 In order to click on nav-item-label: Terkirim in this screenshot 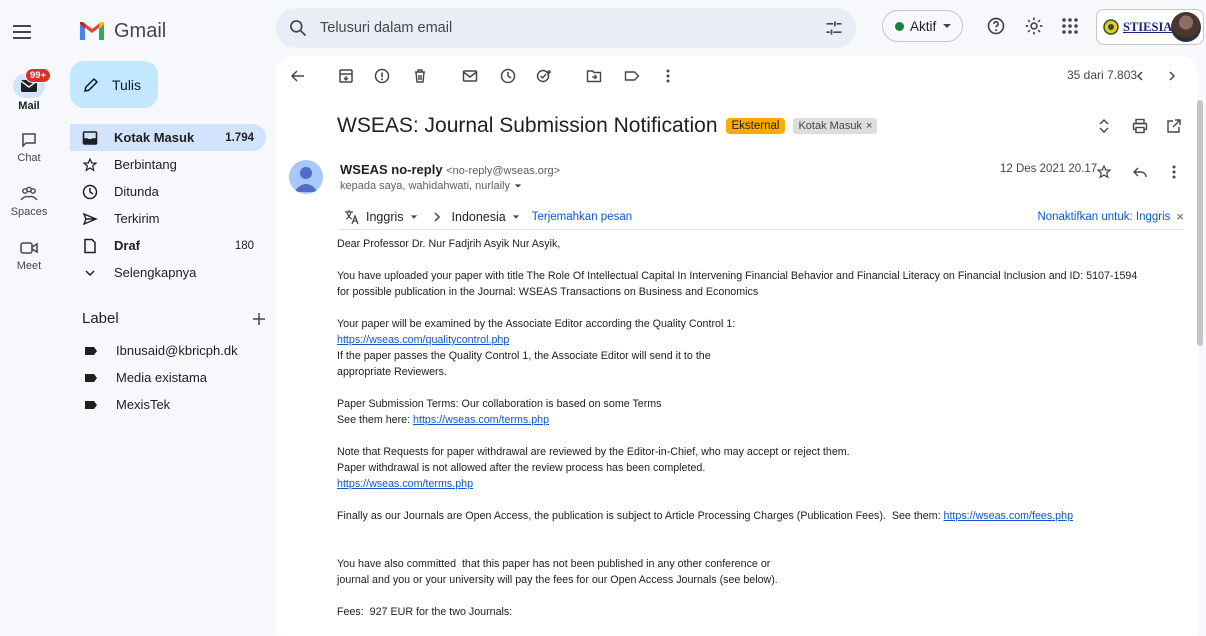, I will do `click(137, 218)`.